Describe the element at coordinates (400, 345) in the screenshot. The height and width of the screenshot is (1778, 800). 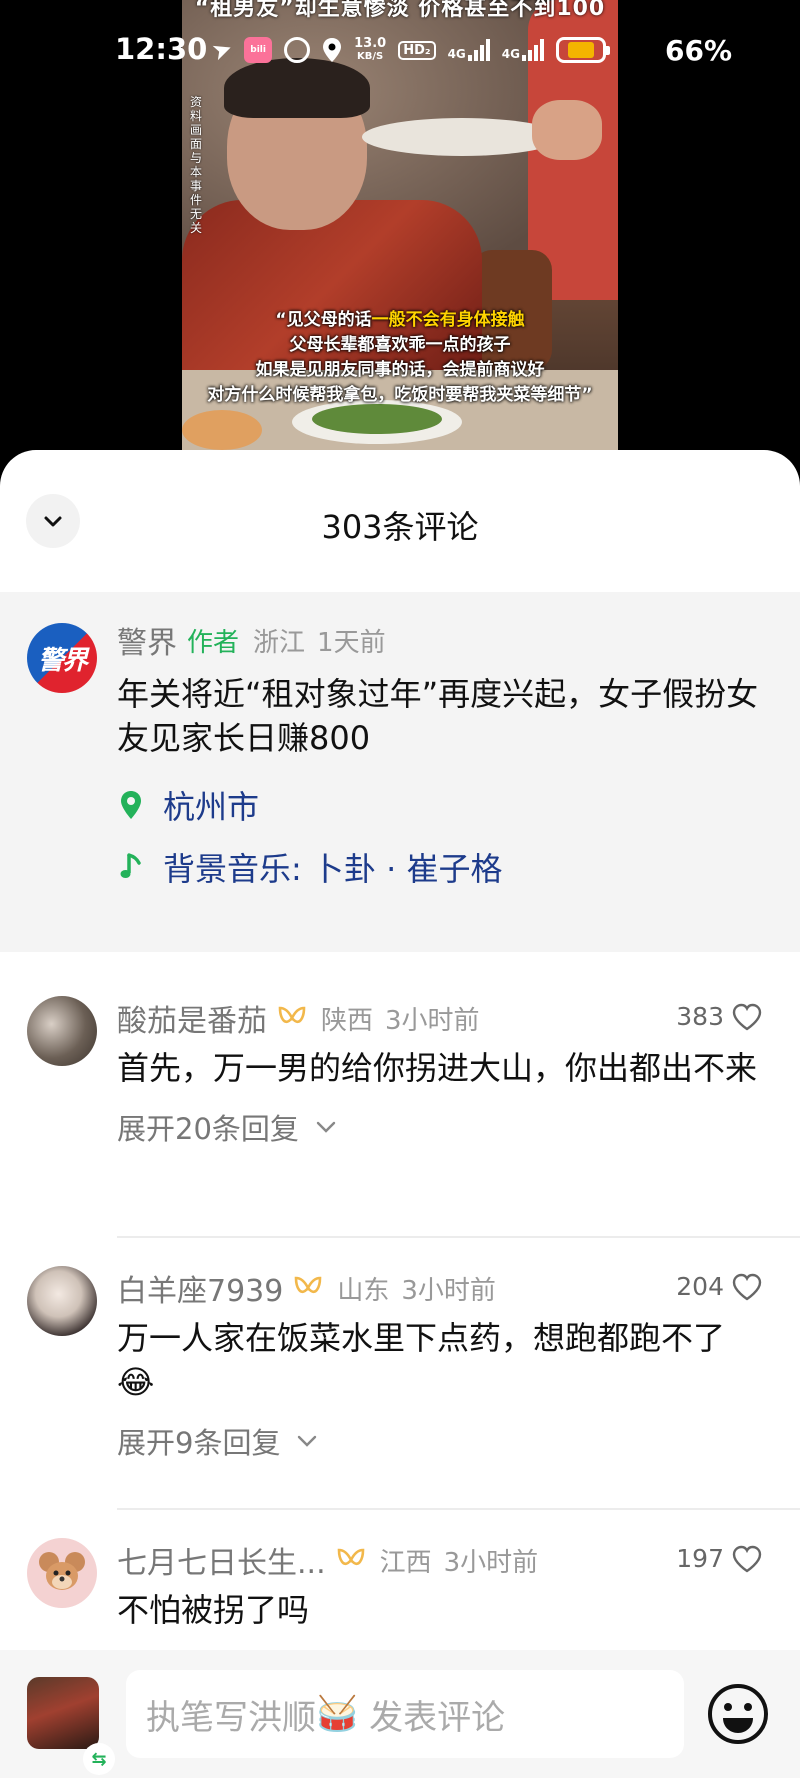
I see `subtitle-line-2: 父母长辈都喜欢乖一点的孩子` at that location.